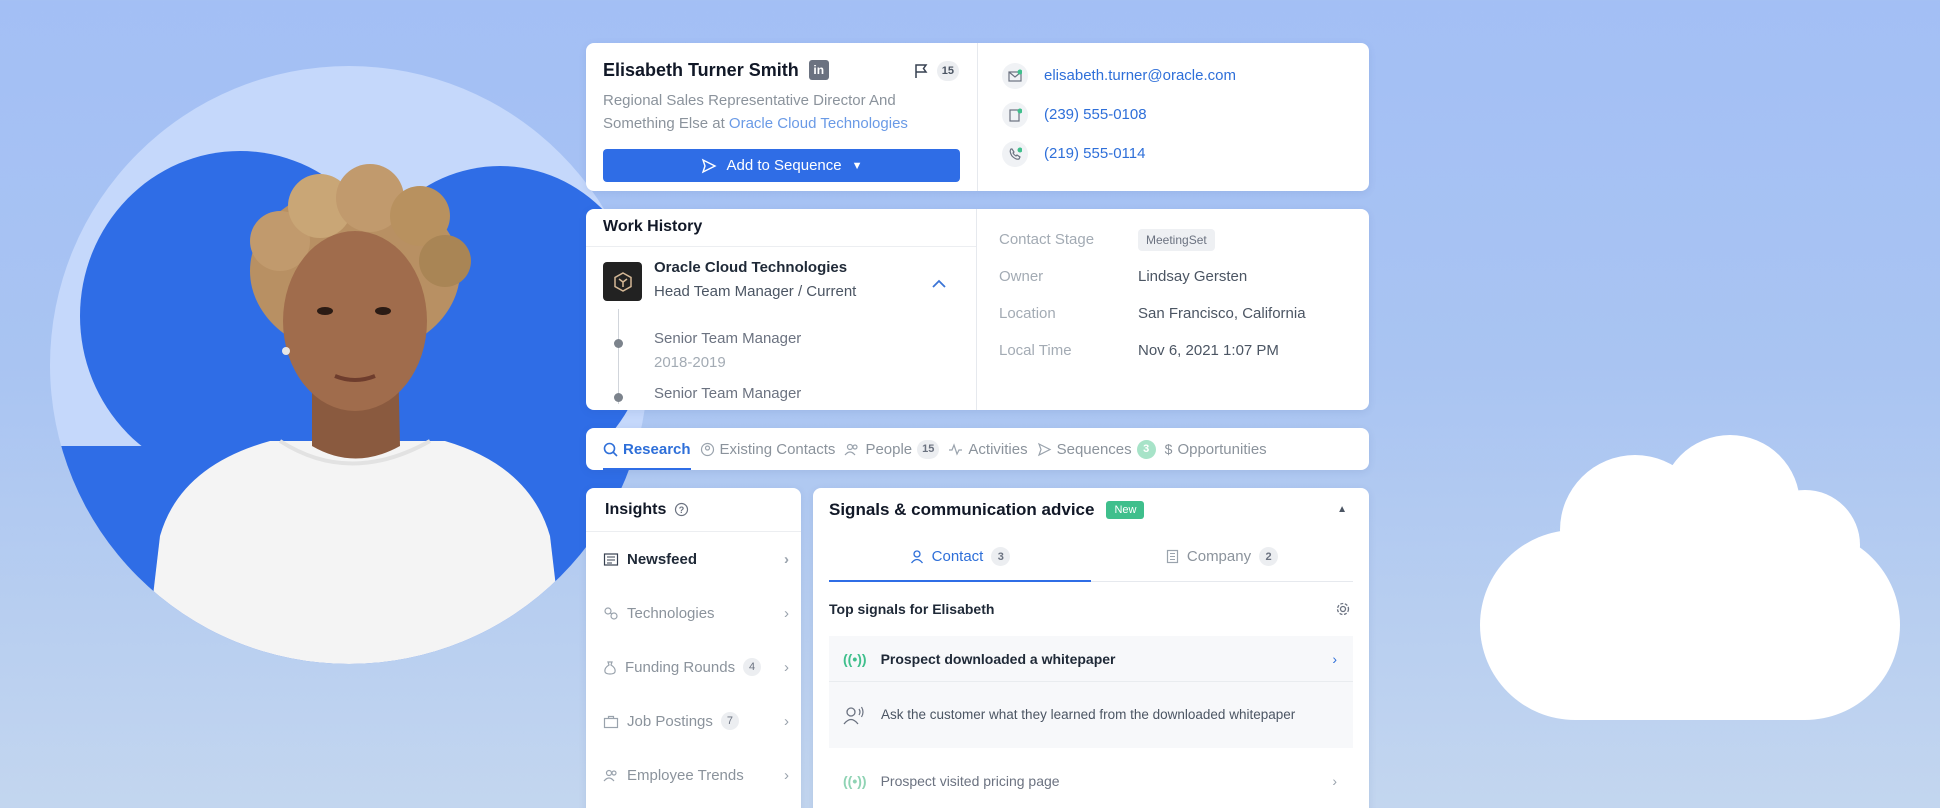  What do you see at coordinates (947, 71) in the screenshot?
I see `flag-count-badge: 15` at bounding box center [947, 71].